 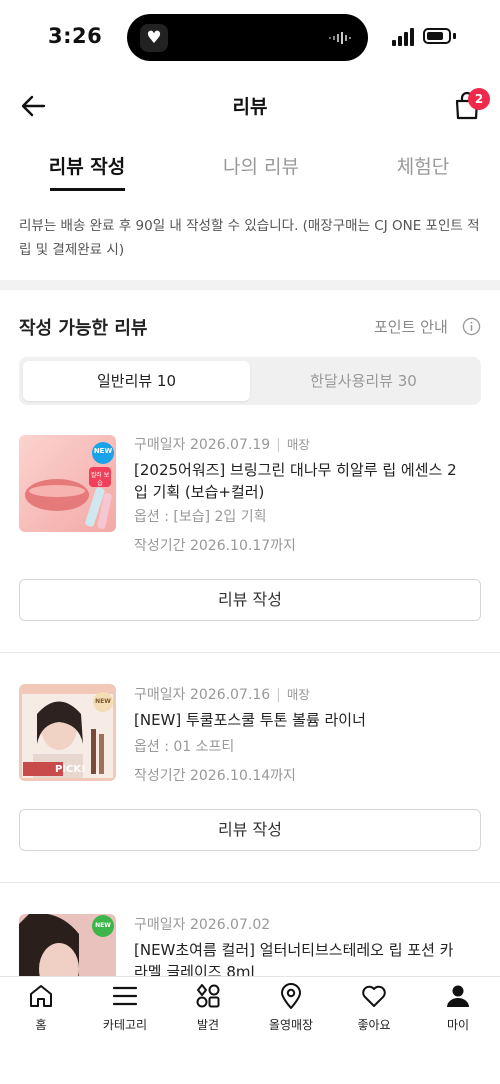 I want to click on location-pin-icon, so click(x=291, y=996).